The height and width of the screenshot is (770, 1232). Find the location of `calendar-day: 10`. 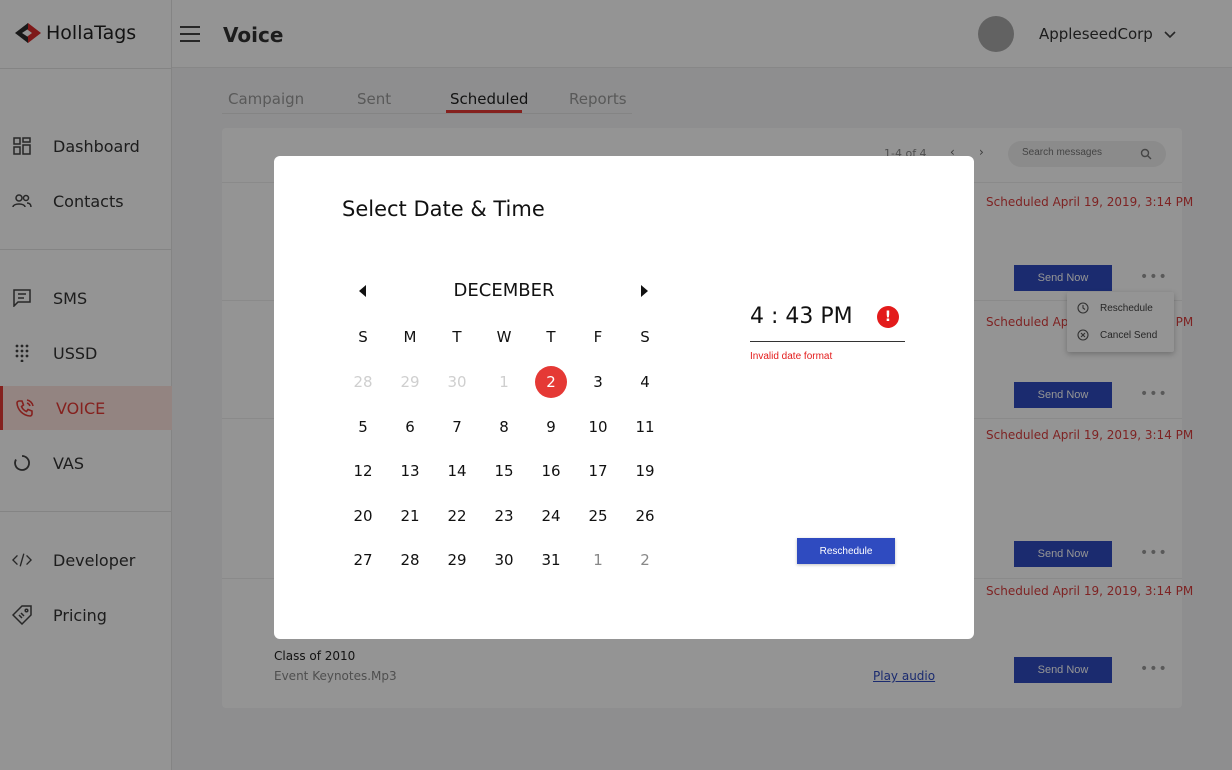

calendar-day: 10 is located at coordinates (598, 427).